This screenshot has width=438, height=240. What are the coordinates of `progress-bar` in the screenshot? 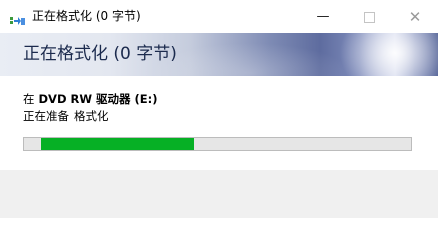 It's located at (217, 144).